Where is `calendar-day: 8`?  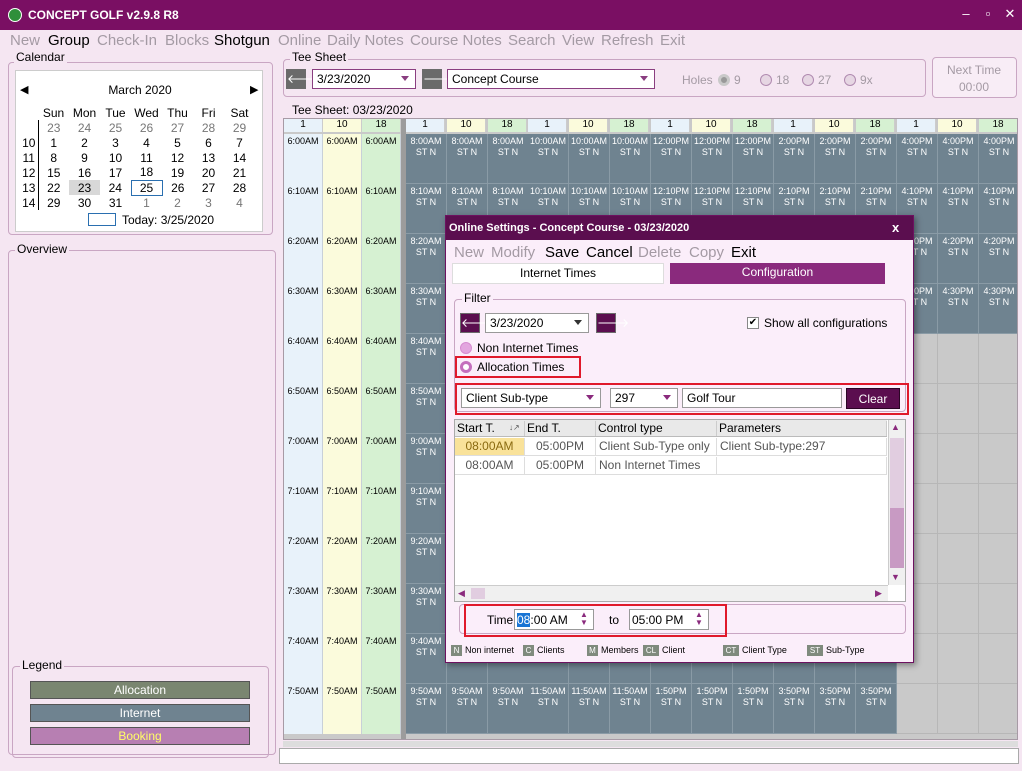 calendar-day: 8 is located at coordinates (53, 157).